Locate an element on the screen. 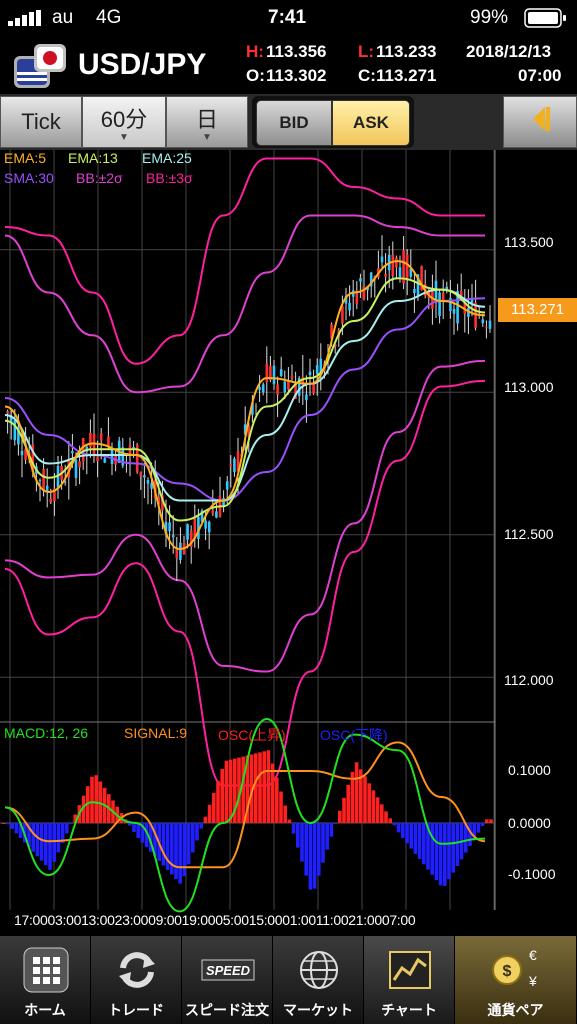 The height and width of the screenshot is (1024, 577). day-button: 日 ▼ is located at coordinates (207, 122).